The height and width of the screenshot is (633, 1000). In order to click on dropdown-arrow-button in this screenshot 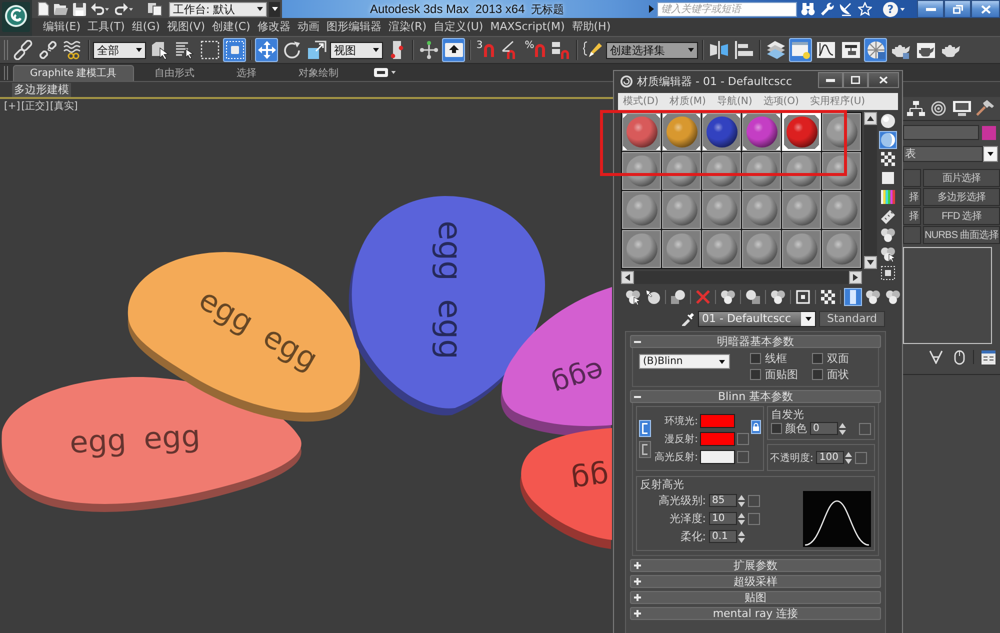, I will do `click(990, 154)`.